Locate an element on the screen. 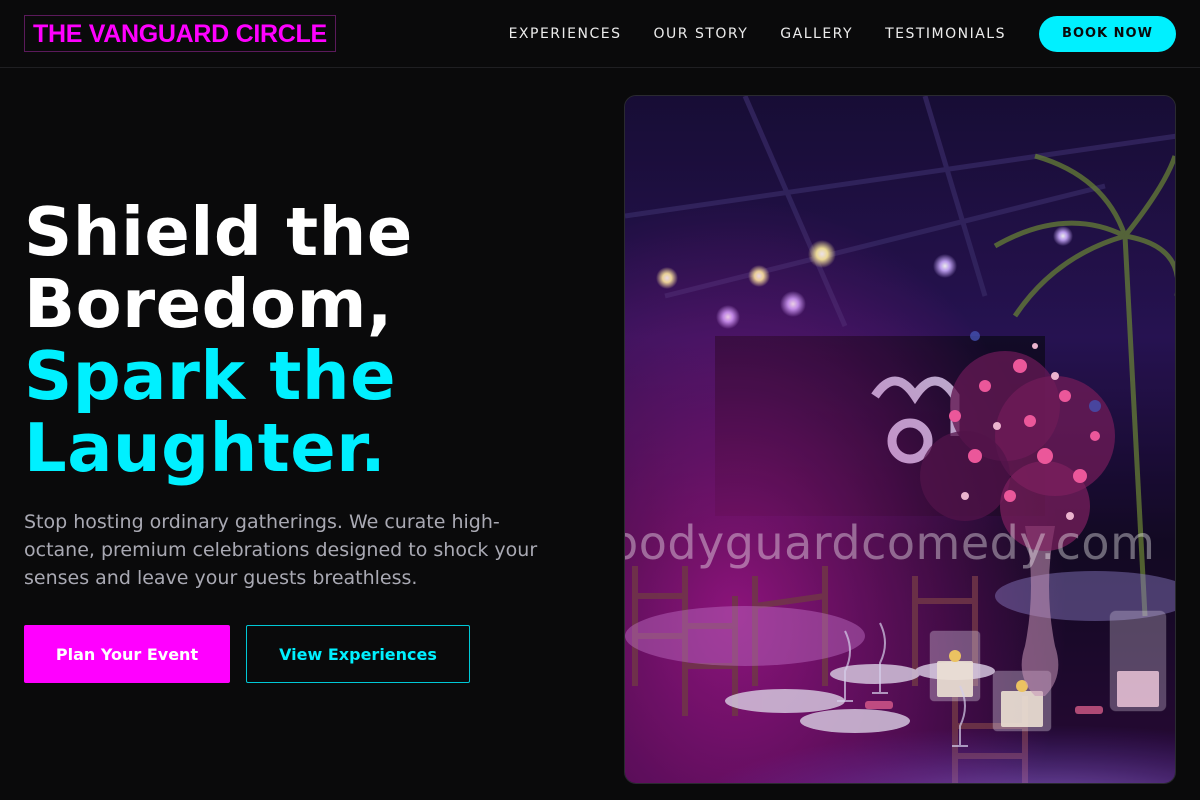 The height and width of the screenshot is (800, 1200). plan-event-button: Plan Your Event is located at coordinates (127, 654).